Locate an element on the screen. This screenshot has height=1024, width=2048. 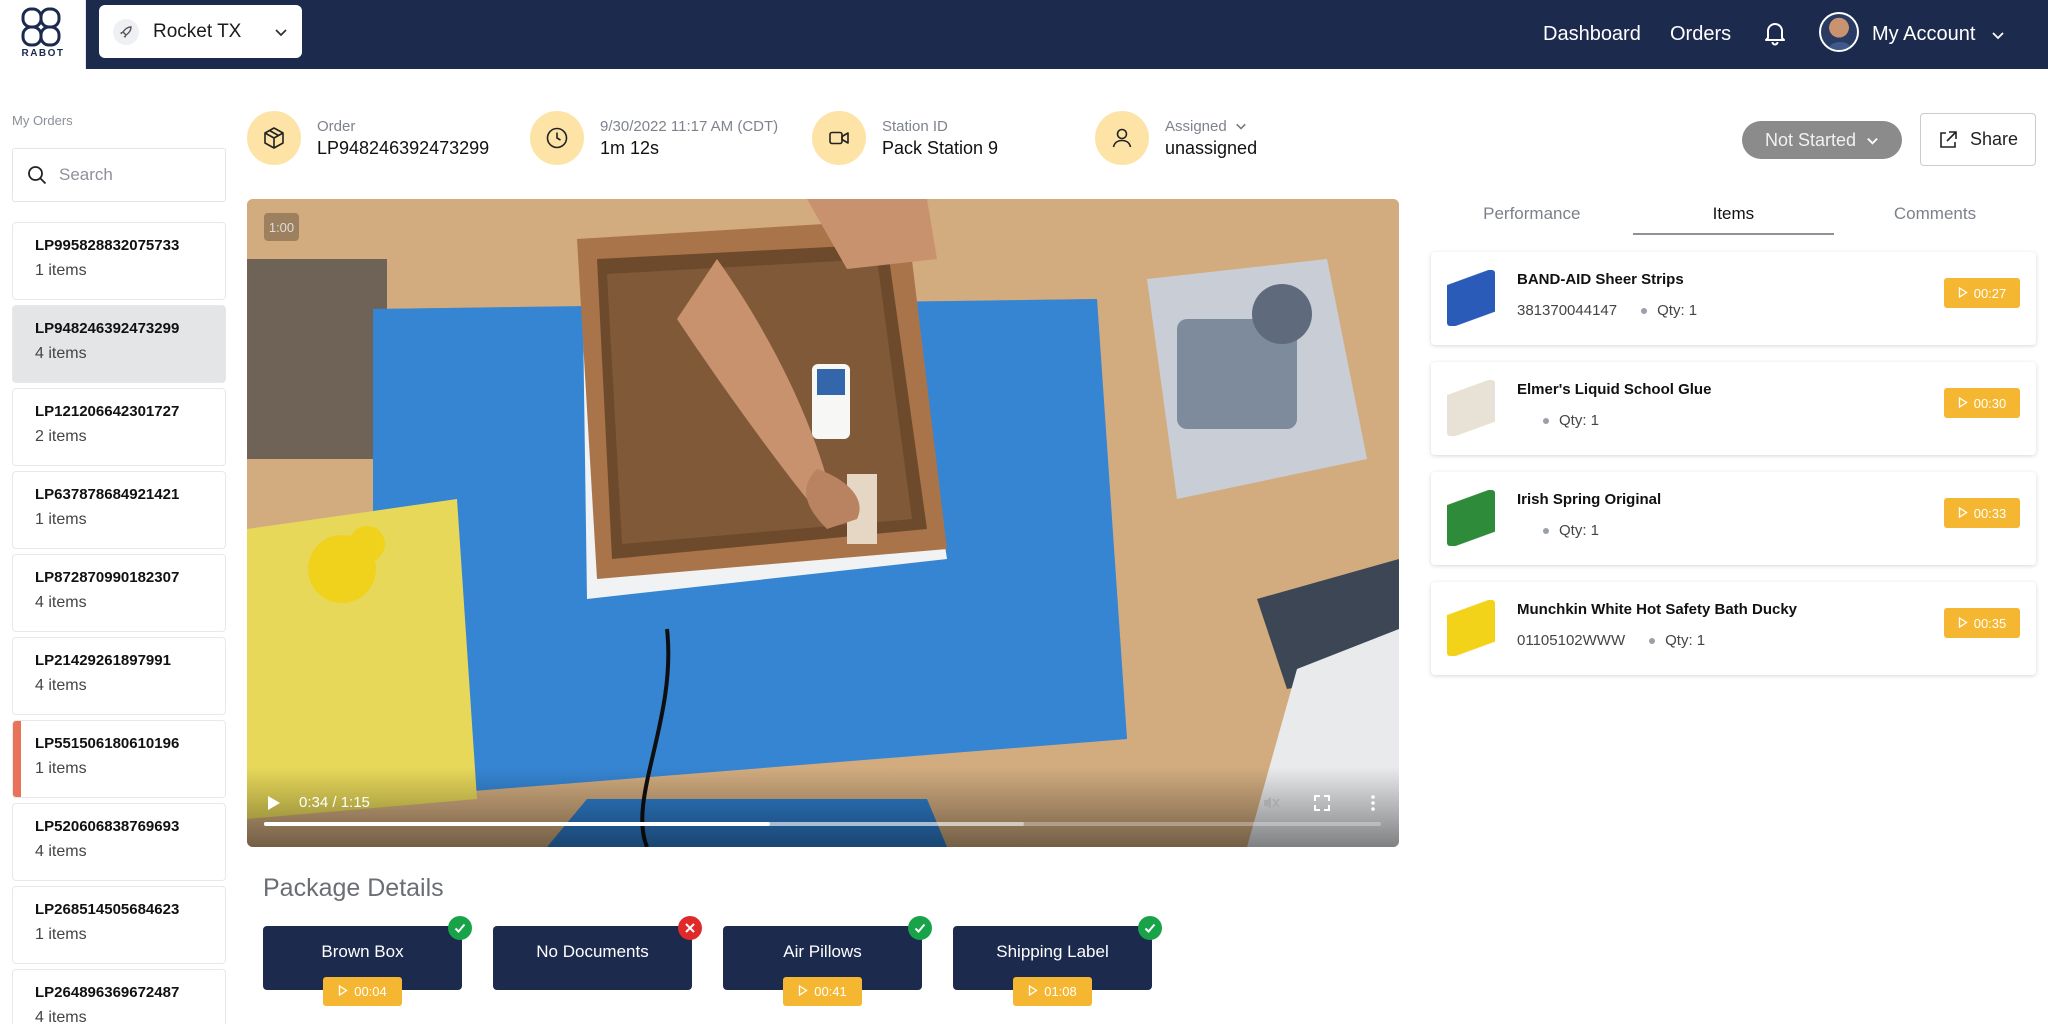
order-list-item: LP995828832075733 1 items is located at coordinates (119, 261).